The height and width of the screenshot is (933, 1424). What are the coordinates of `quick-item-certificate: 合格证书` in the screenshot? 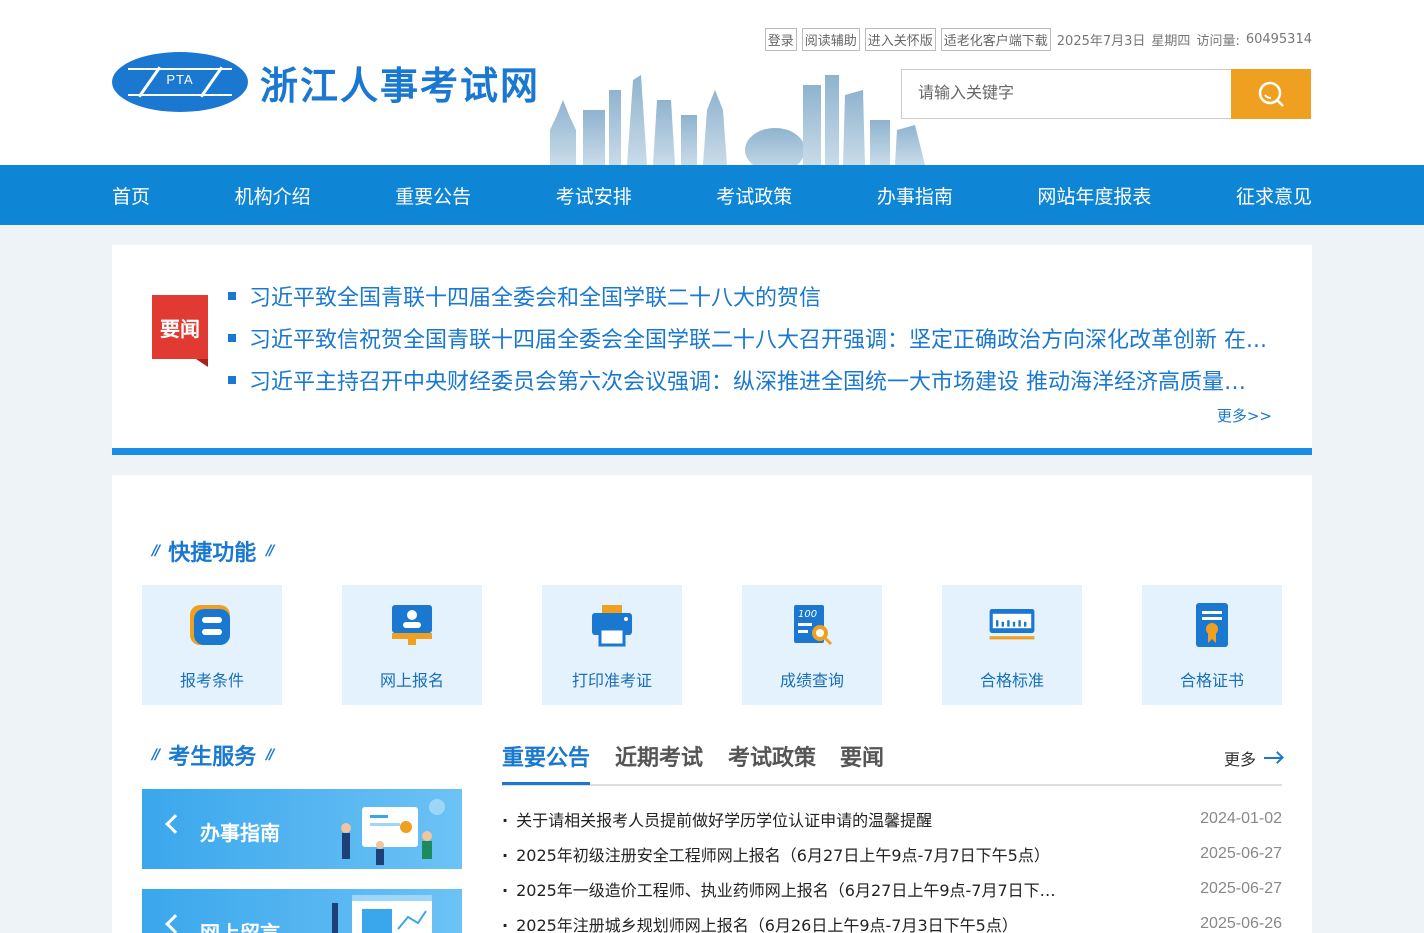 It's located at (1212, 645).